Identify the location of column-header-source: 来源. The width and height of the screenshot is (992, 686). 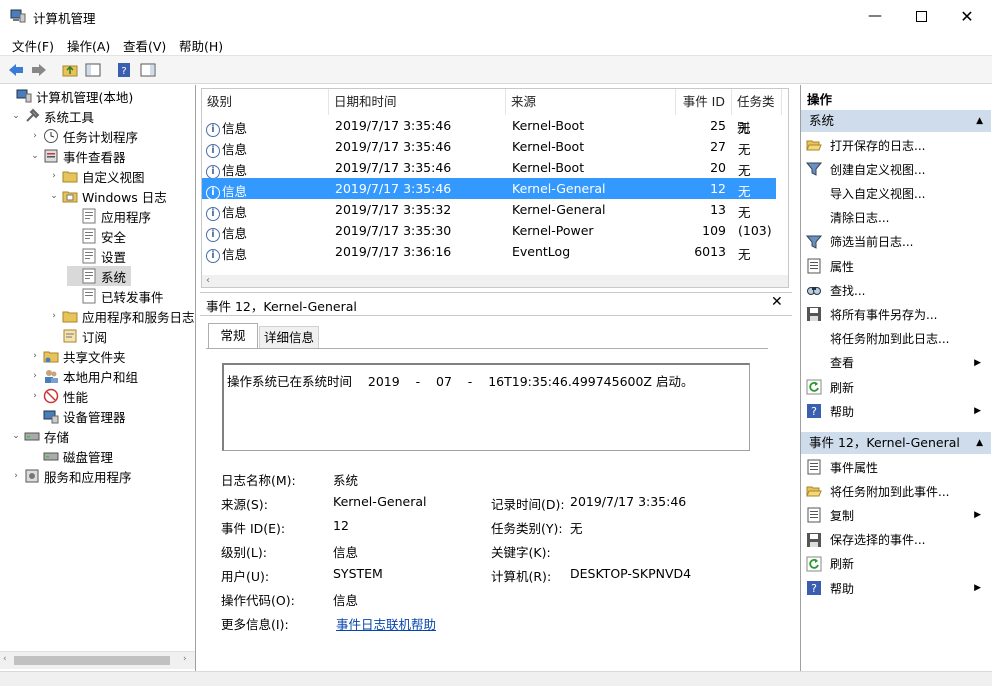
(591, 102).